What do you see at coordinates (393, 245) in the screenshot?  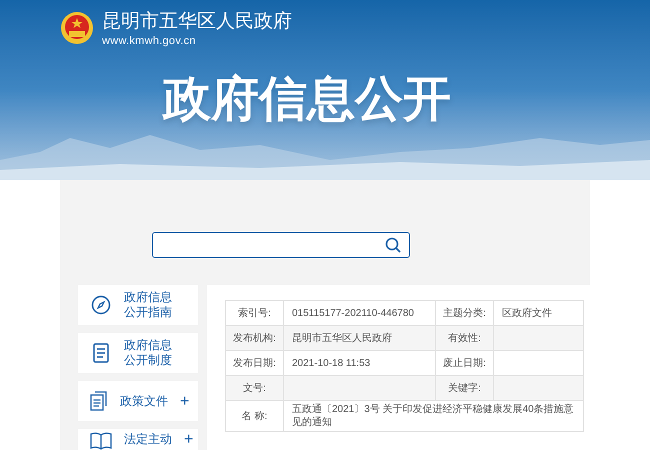 I see `search-icon` at bounding box center [393, 245].